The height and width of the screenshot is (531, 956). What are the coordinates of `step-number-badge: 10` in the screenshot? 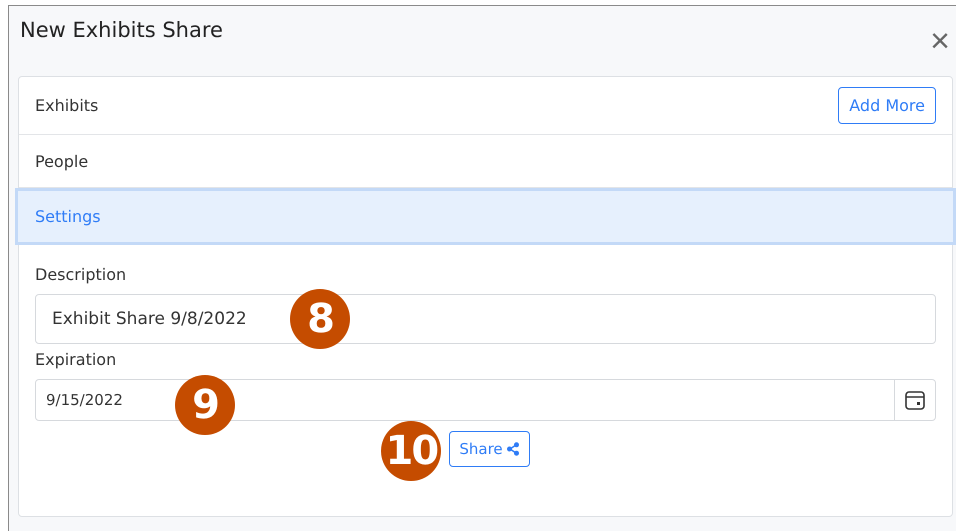 It's located at (411, 451).